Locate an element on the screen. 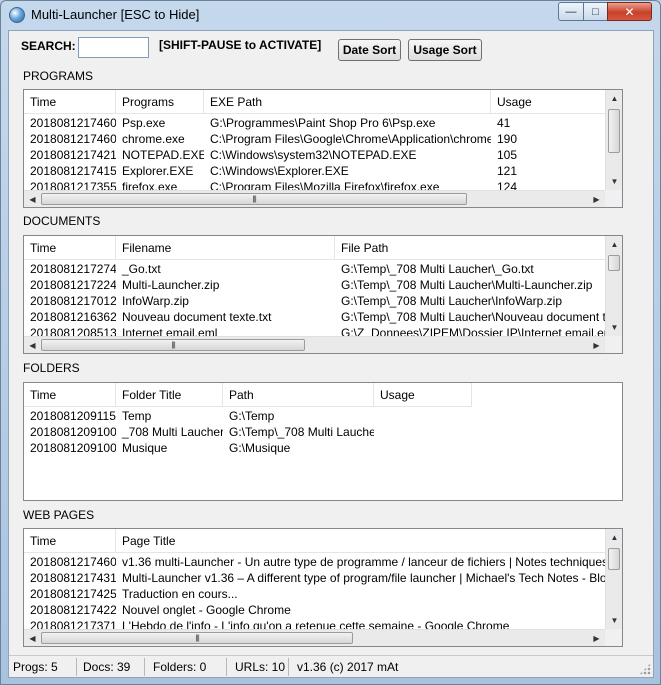  cell-filename: InfoWarp.zip is located at coordinates (155, 301).